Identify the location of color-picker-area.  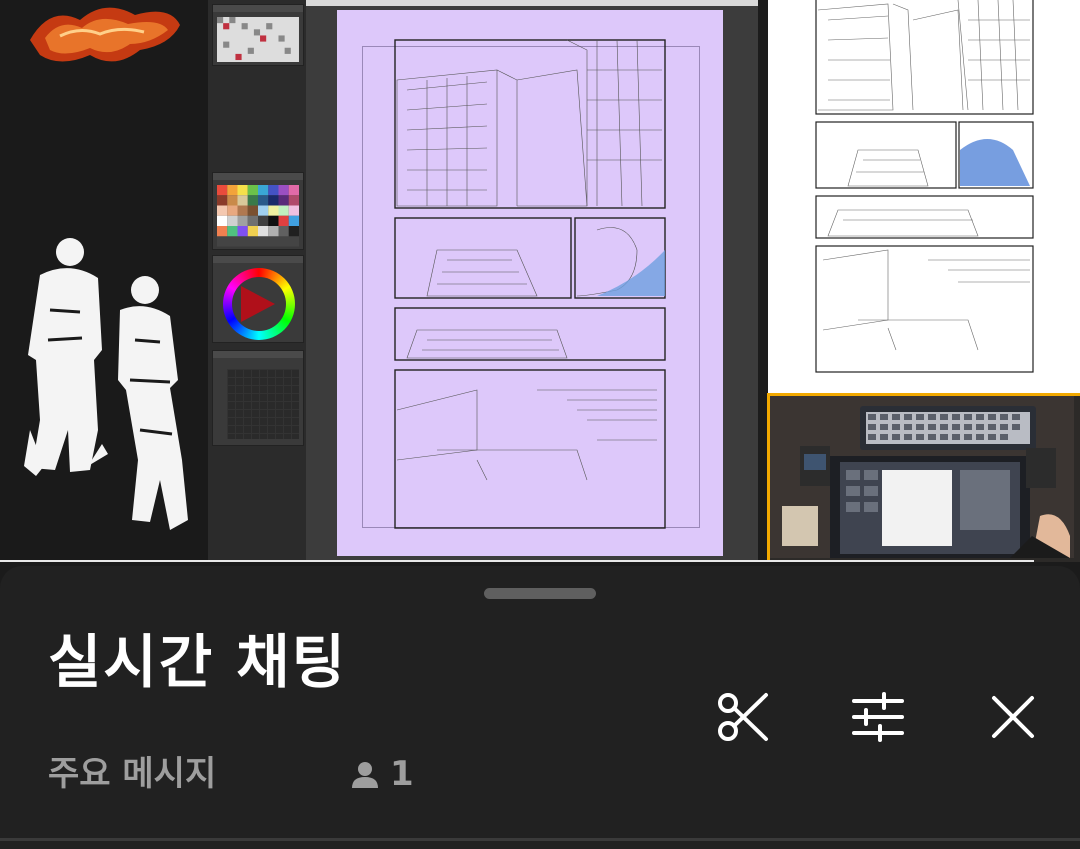
(263, 404).